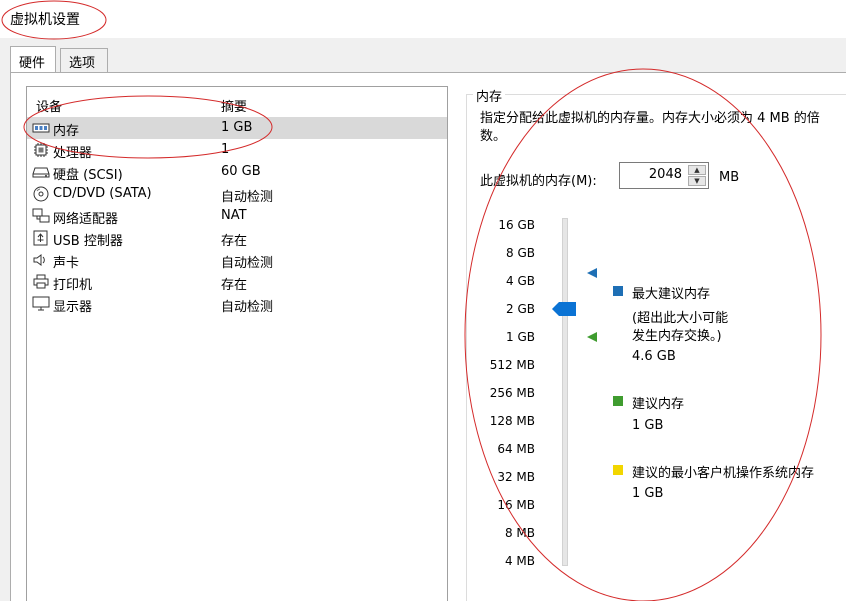  Describe the element at coordinates (538, 181) in the screenshot. I see `memory-size-label: 此虚拟机的内存(M):` at that location.